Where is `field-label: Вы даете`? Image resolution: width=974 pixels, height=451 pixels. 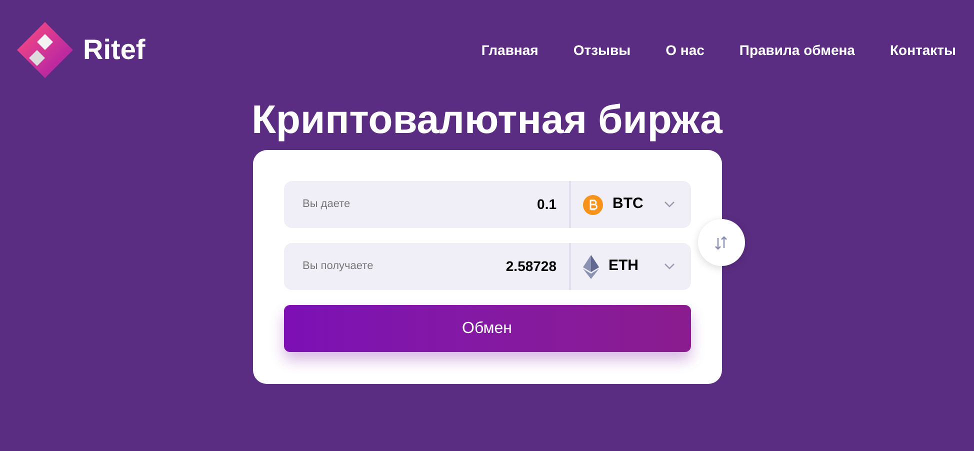 field-label: Вы даете is located at coordinates (327, 204).